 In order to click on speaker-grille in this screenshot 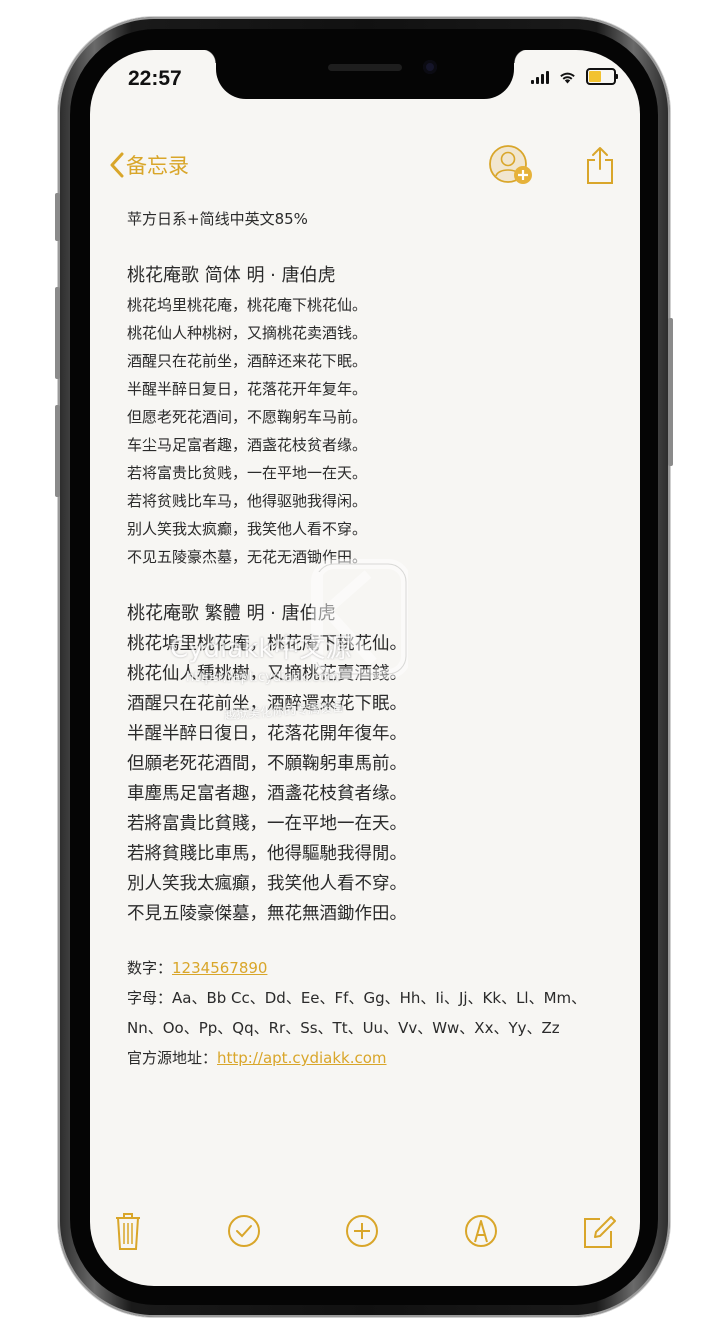, I will do `click(365, 67)`.